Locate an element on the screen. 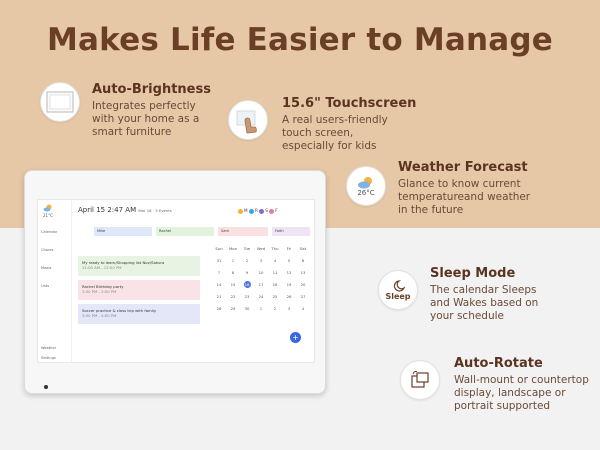 Image resolution: width=600 pixels, height=450 pixels. camera-dot is located at coordinates (46, 387).